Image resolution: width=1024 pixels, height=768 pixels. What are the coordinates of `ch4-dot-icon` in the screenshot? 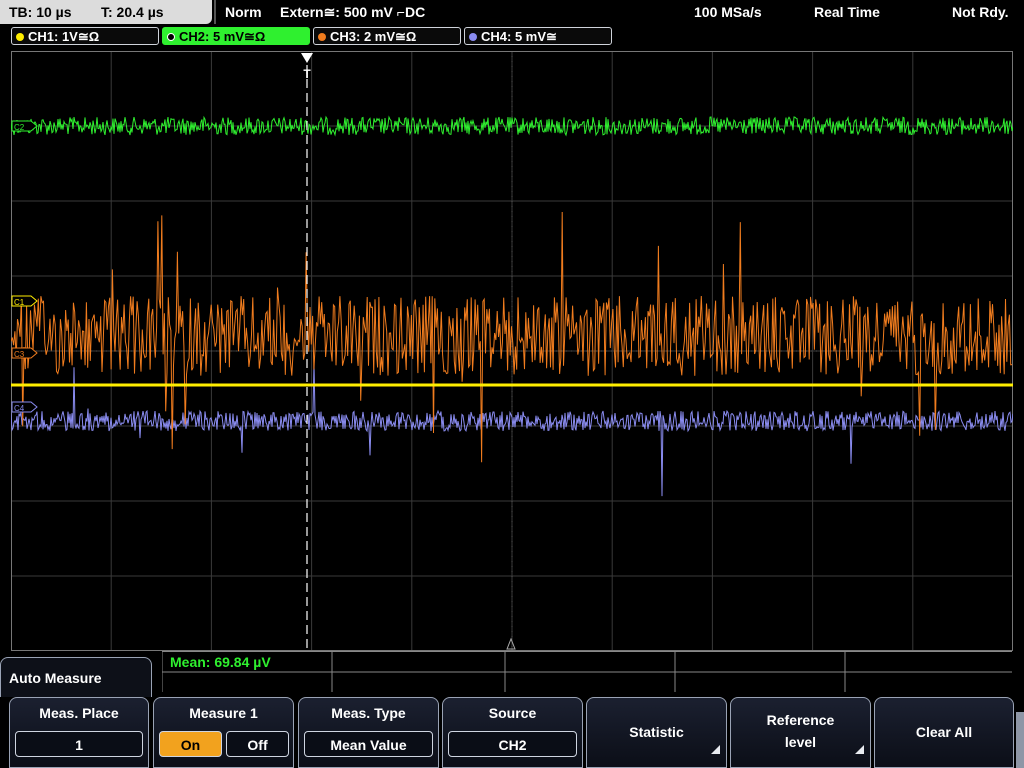 It's located at (473, 37).